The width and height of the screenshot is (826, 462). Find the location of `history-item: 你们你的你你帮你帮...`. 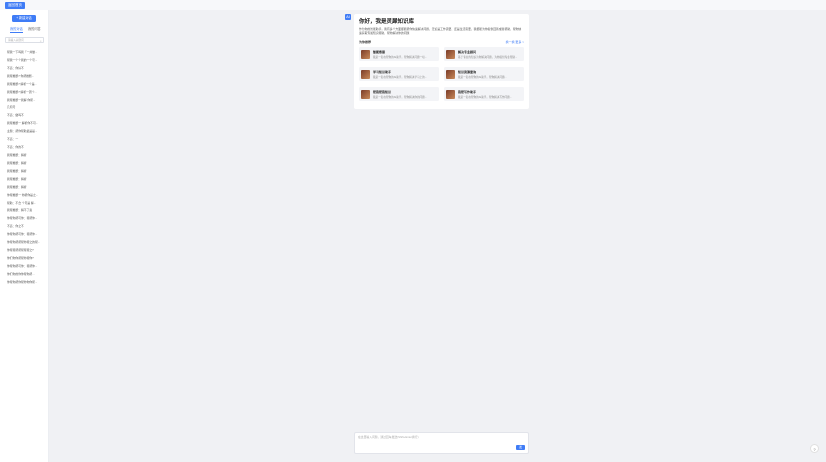

history-item: 你们你的你你帮你帮... is located at coordinates (25, 275).